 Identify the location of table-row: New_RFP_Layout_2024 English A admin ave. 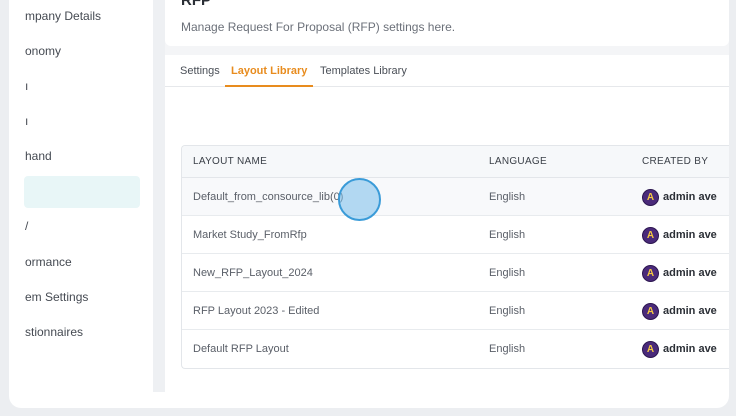
(455, 273).